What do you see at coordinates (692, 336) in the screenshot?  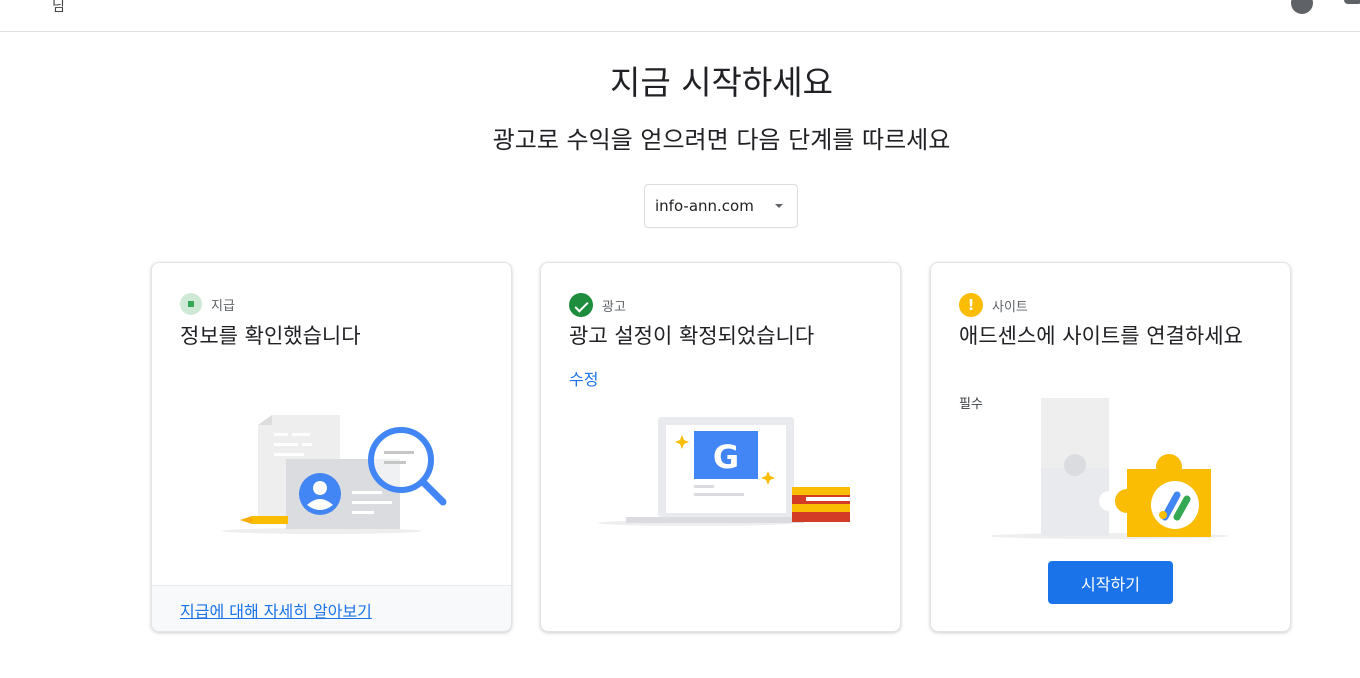 I see `ads-card-heading: 광고 설정이 확정되었습니다` at bounding box center [692, 336].